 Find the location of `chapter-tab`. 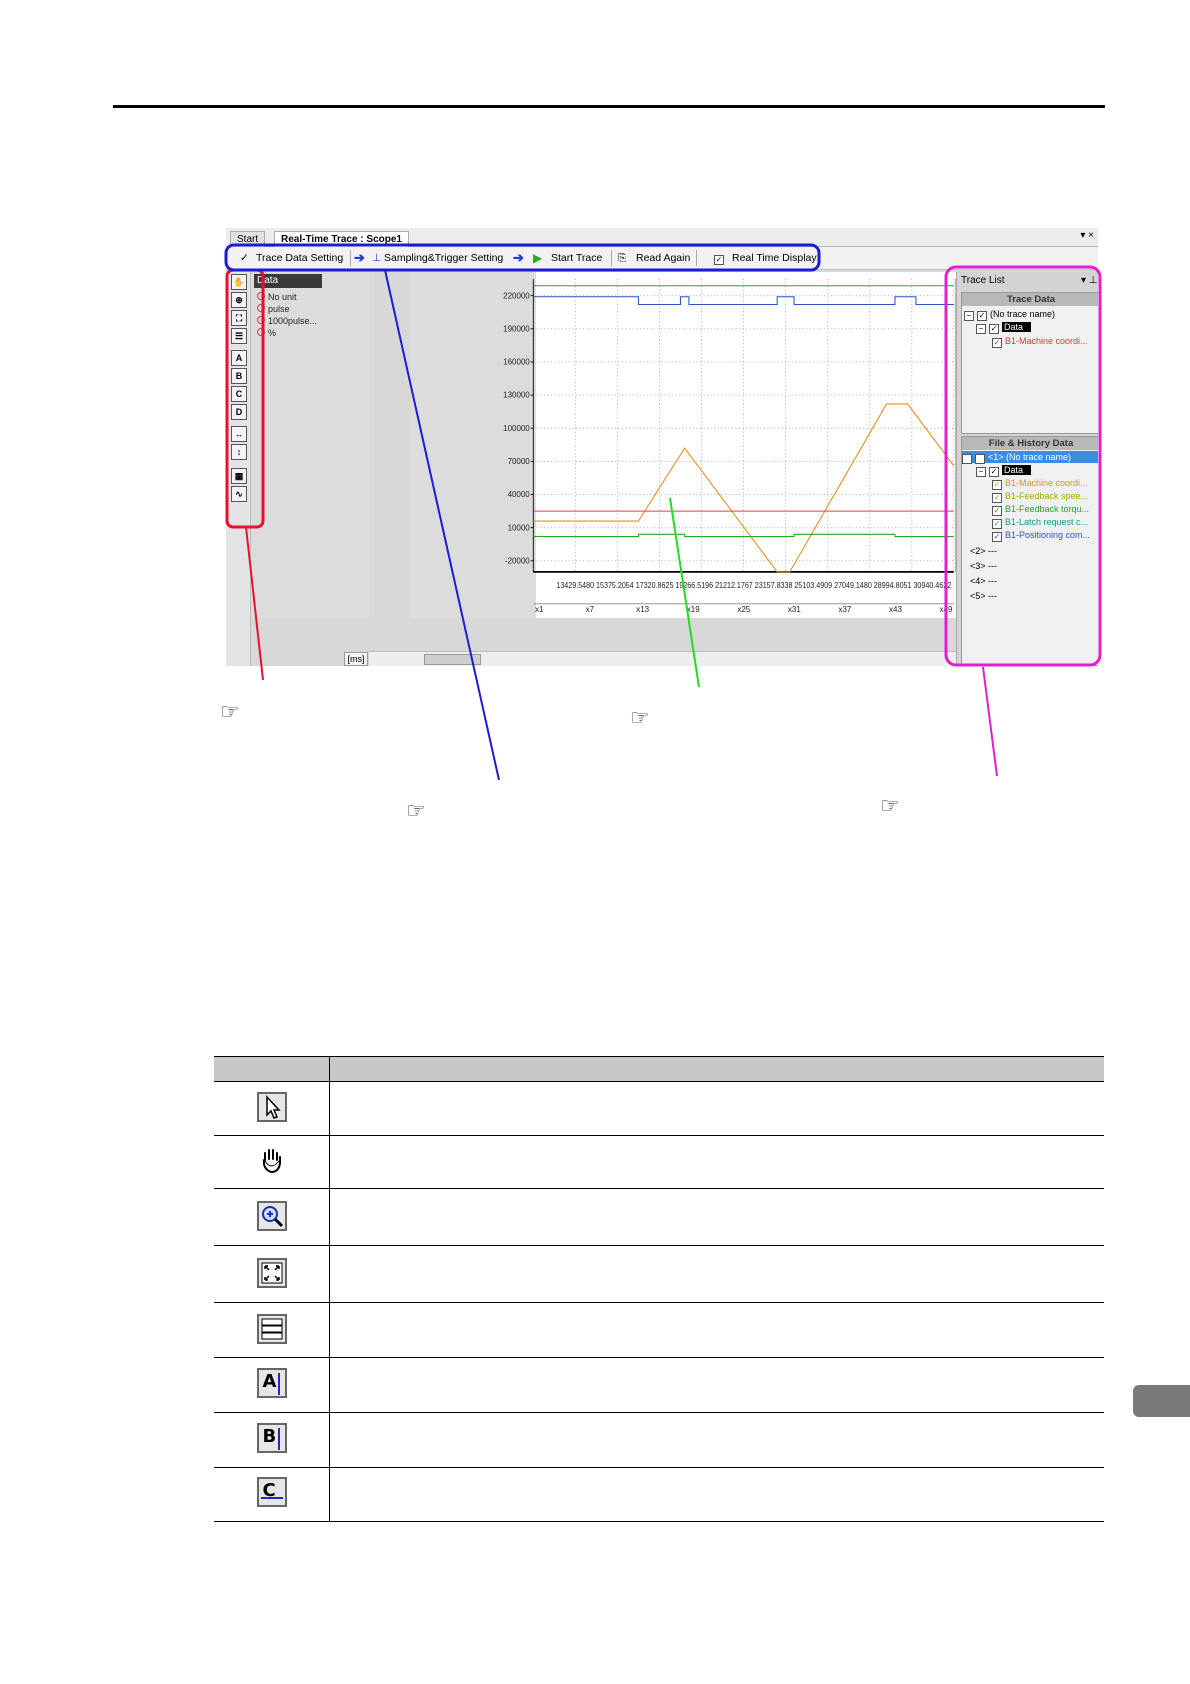

chapter-tab is located at coordinates (1161, 1401).